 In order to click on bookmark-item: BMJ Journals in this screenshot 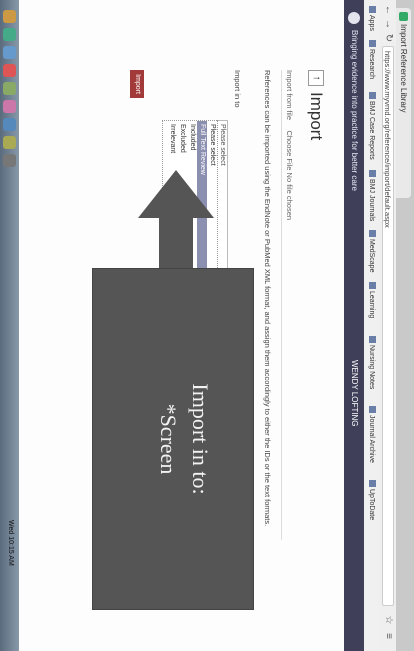, I will do `click(371, 195)`.